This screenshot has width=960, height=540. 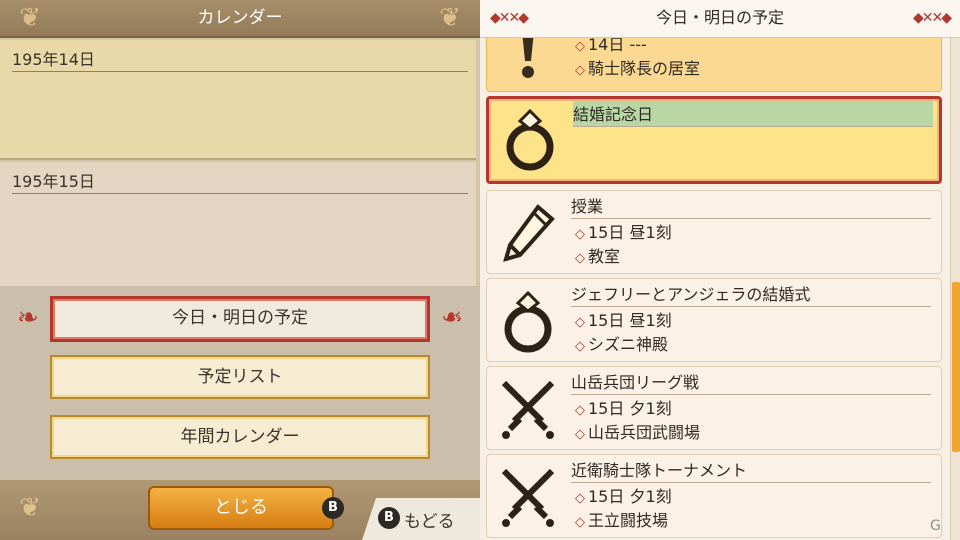 What do you see at coordinates (751, 382) in the screenshot?
I see `event-title: 山岳兵団リーグ戦` at bounding box center [751, 382].